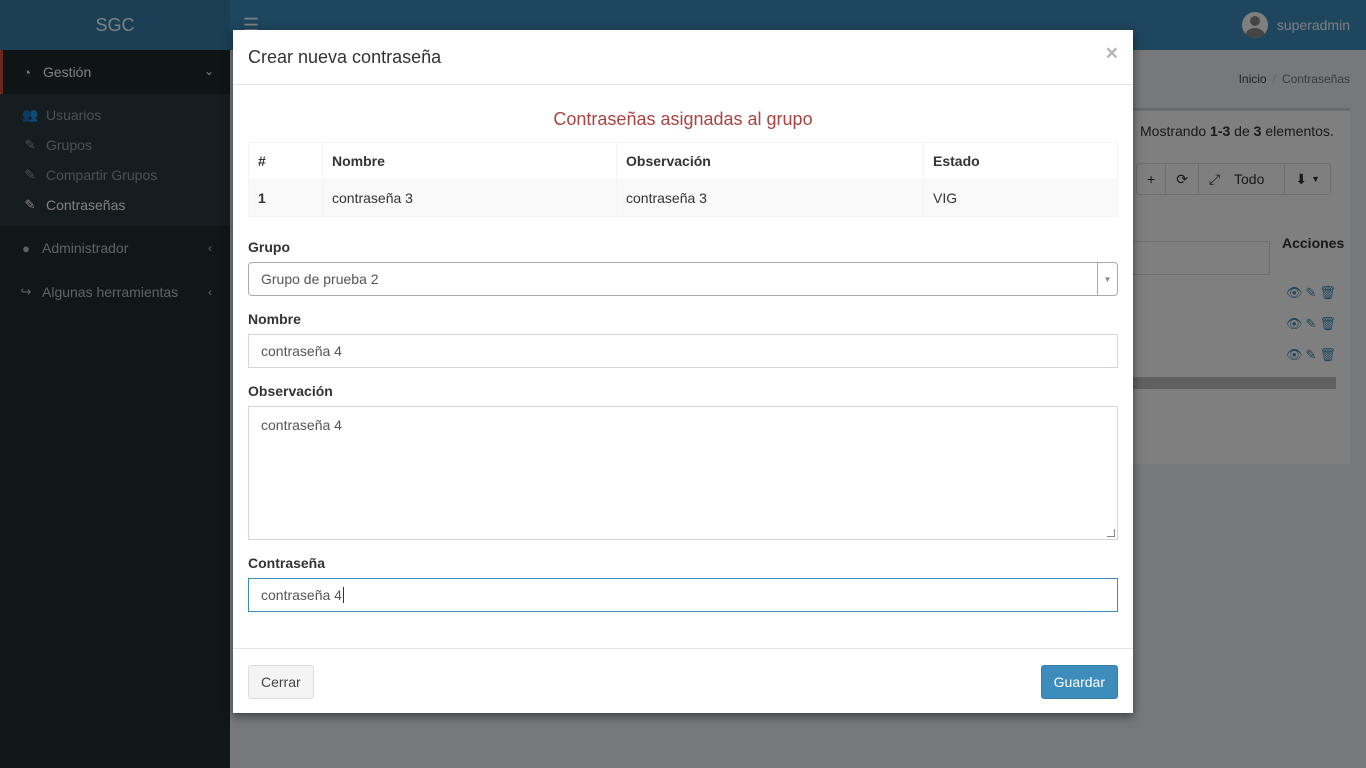 The image size is (1366, 768). I want to click on observation-field-group: Observación contraseña 4, so click(683, 461).